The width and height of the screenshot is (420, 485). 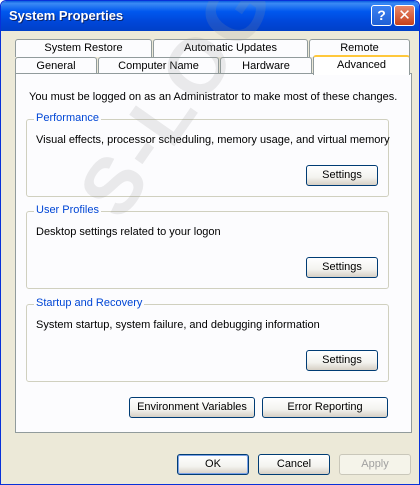 I want to click on help-icon: ?, so click(x=381, y=15).